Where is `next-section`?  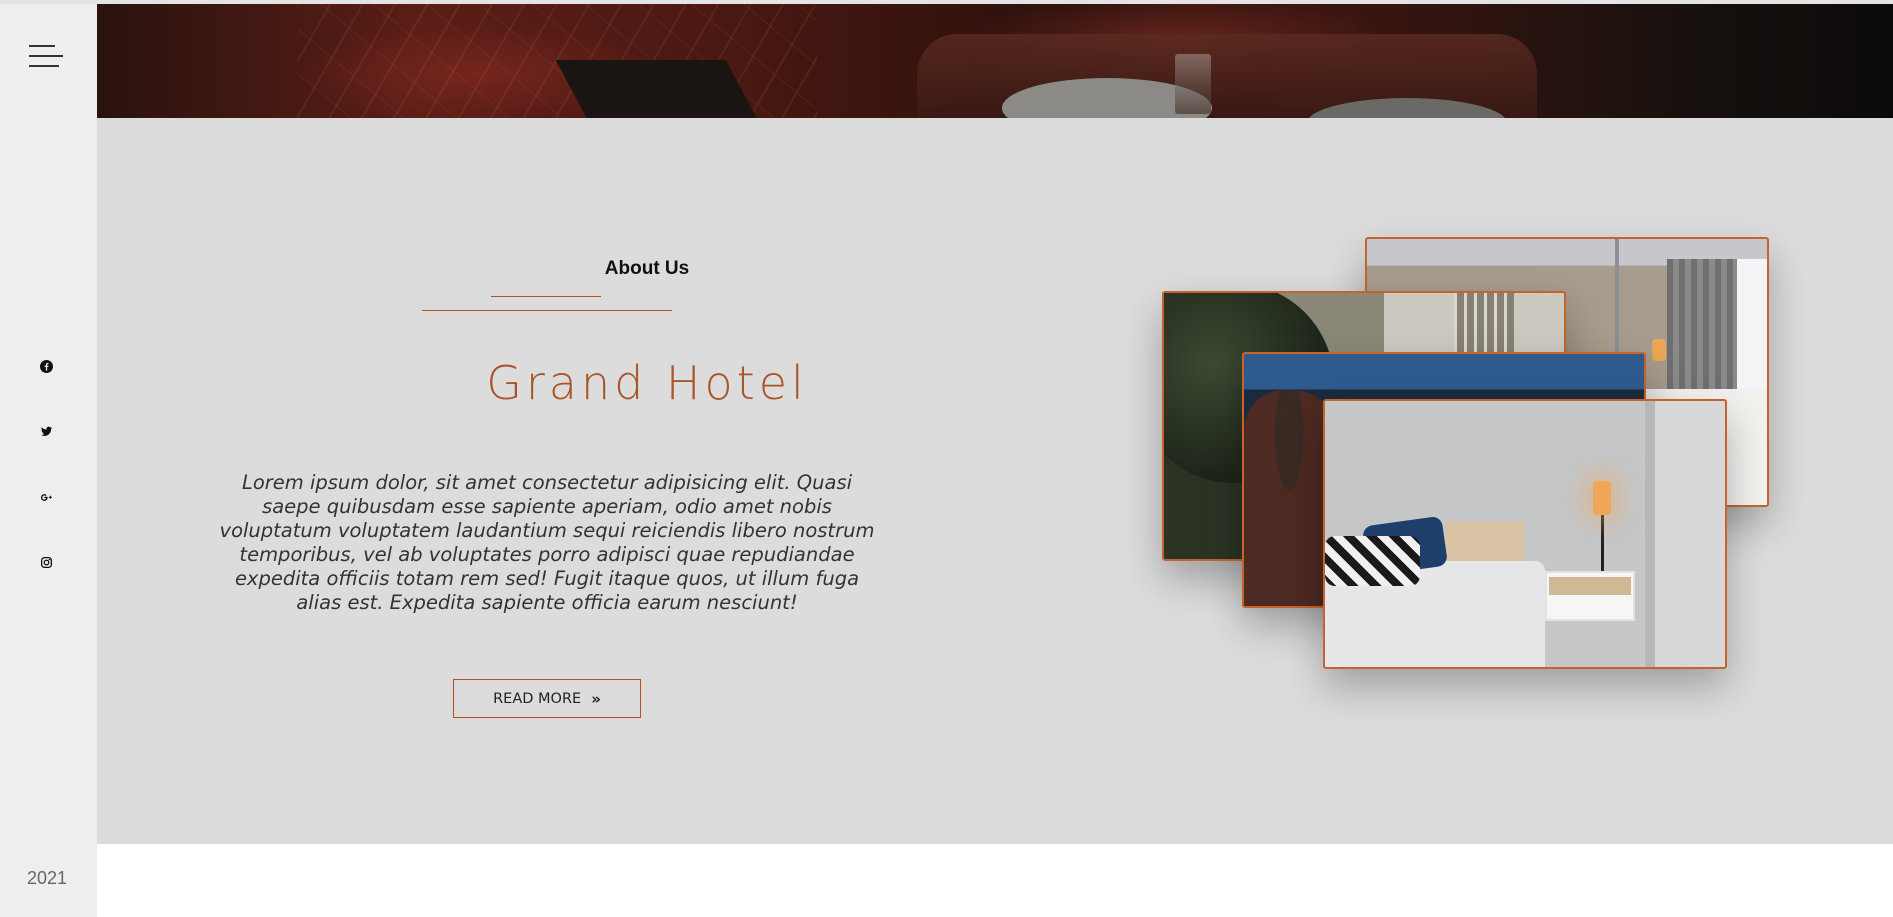
next-section is located at coordinates (995, 880).